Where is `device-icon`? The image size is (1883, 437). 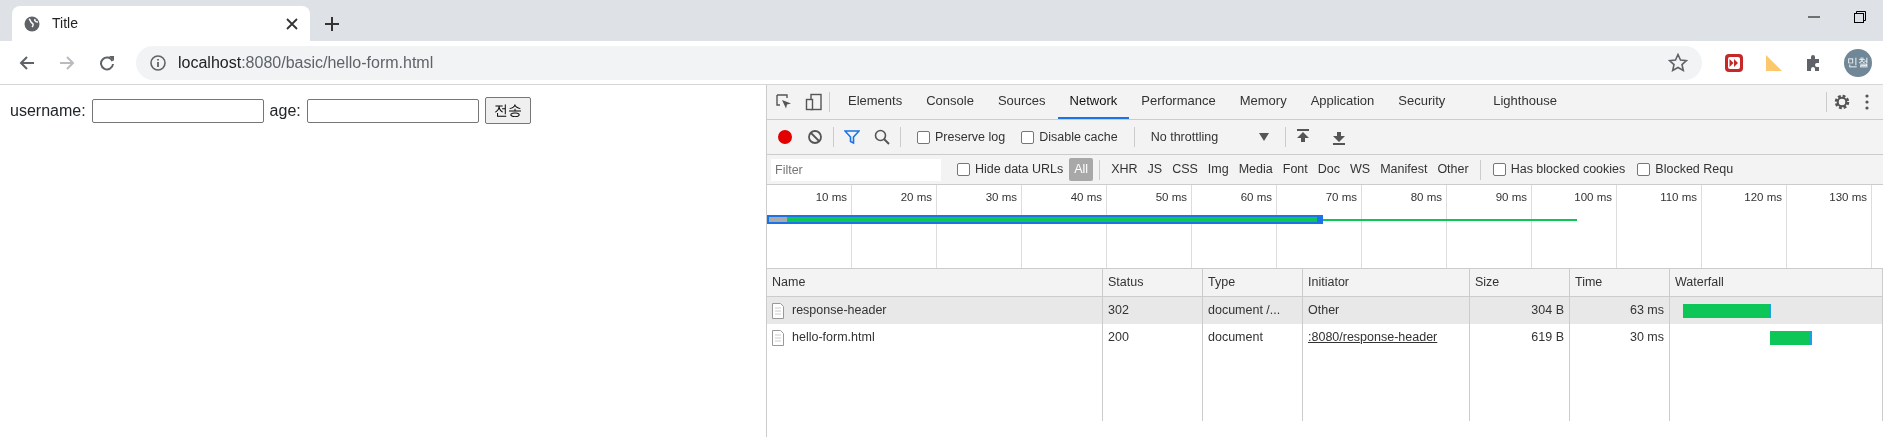
device-icon is located at coordinates (814, 102).